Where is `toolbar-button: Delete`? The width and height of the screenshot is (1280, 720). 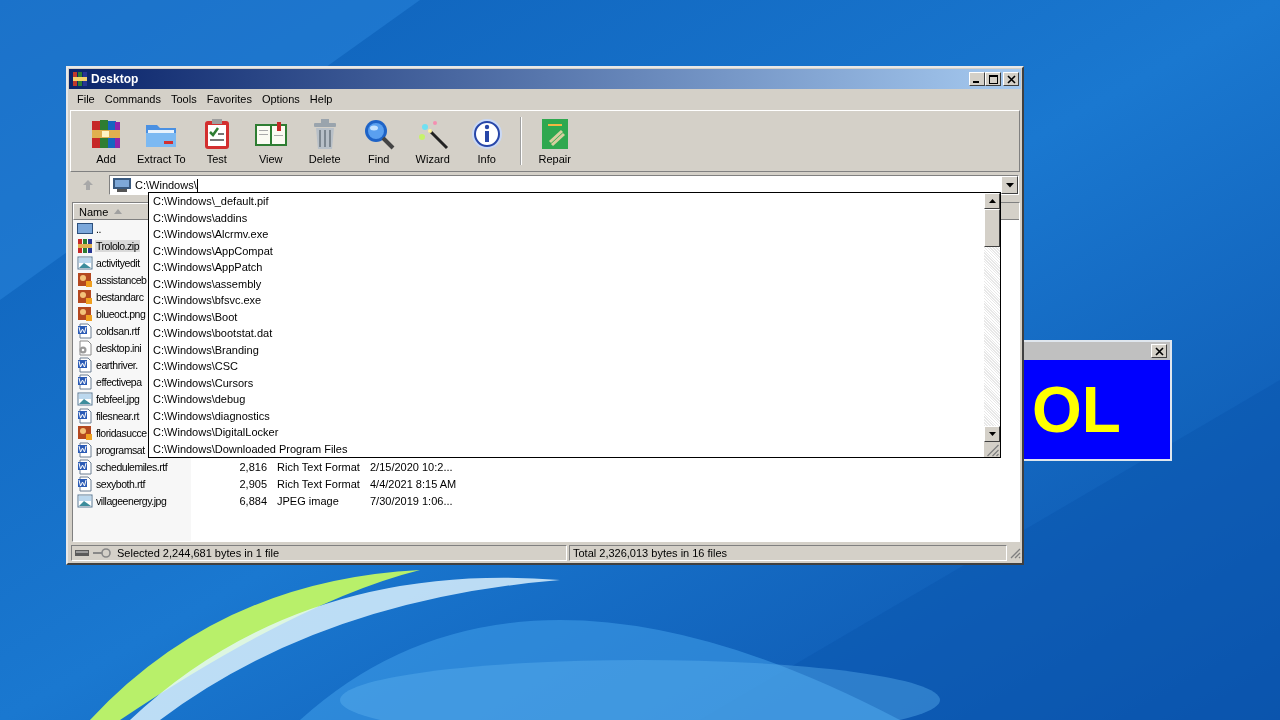
toolbar-button: Delete is located at coordinates (324, 141).